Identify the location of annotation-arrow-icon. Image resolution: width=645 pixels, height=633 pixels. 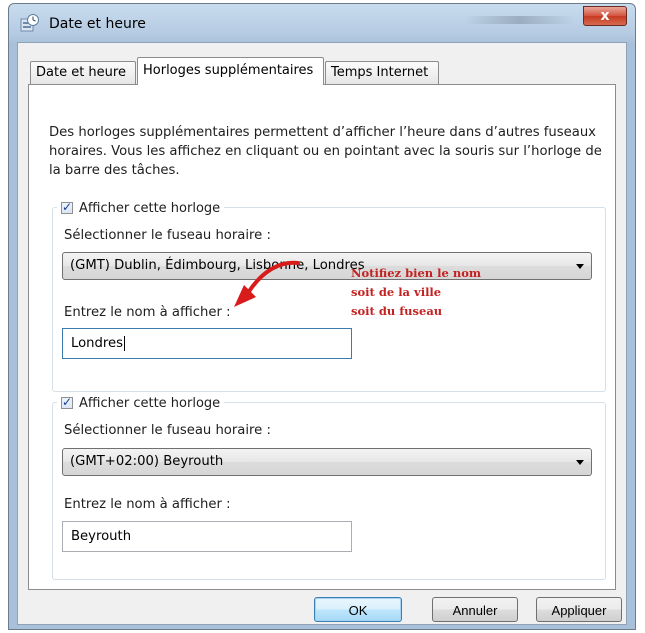
(267, 283).